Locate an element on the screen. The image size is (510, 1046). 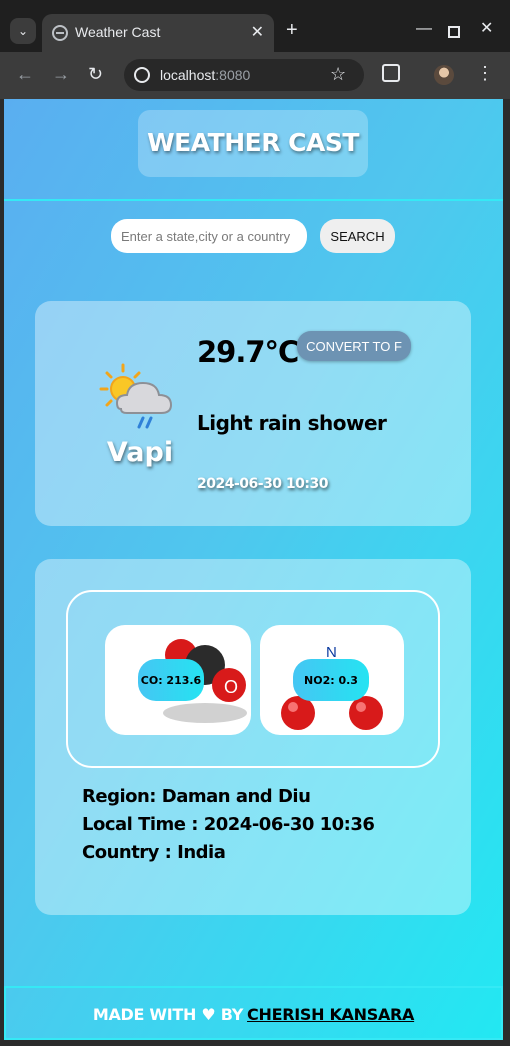
no2-value-badge: NO2: 0.3 is located at coordinates (331, 680).